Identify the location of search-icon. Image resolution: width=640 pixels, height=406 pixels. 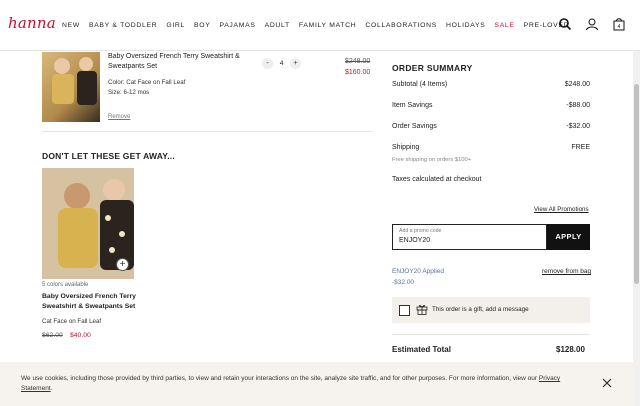
(565, 24).